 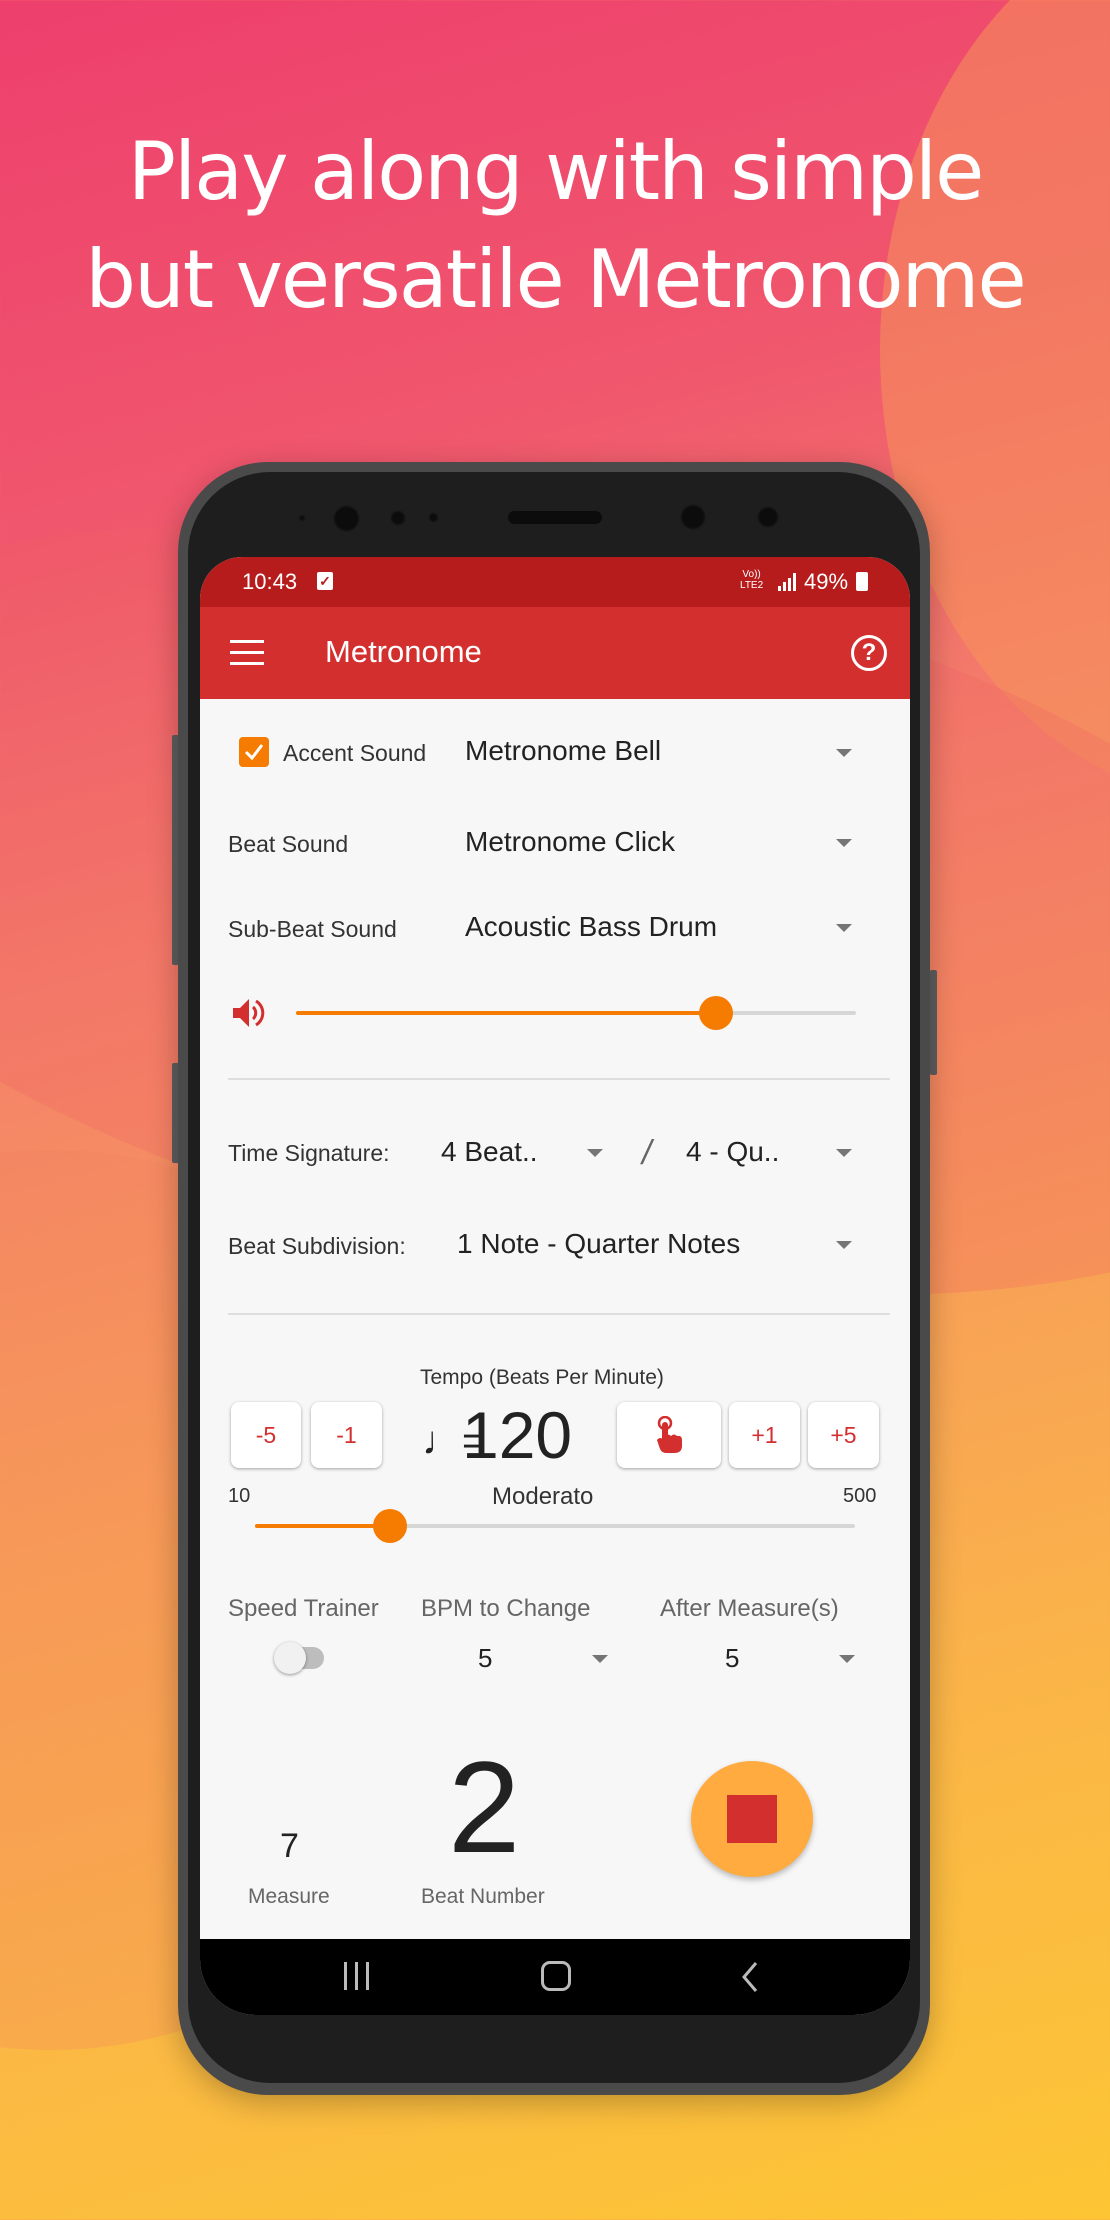 I want to click on phone-power-button, so click(x=933, y=1022).